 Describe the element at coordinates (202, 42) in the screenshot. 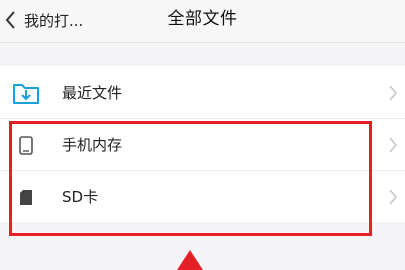

I see `nav-divider` at that location.